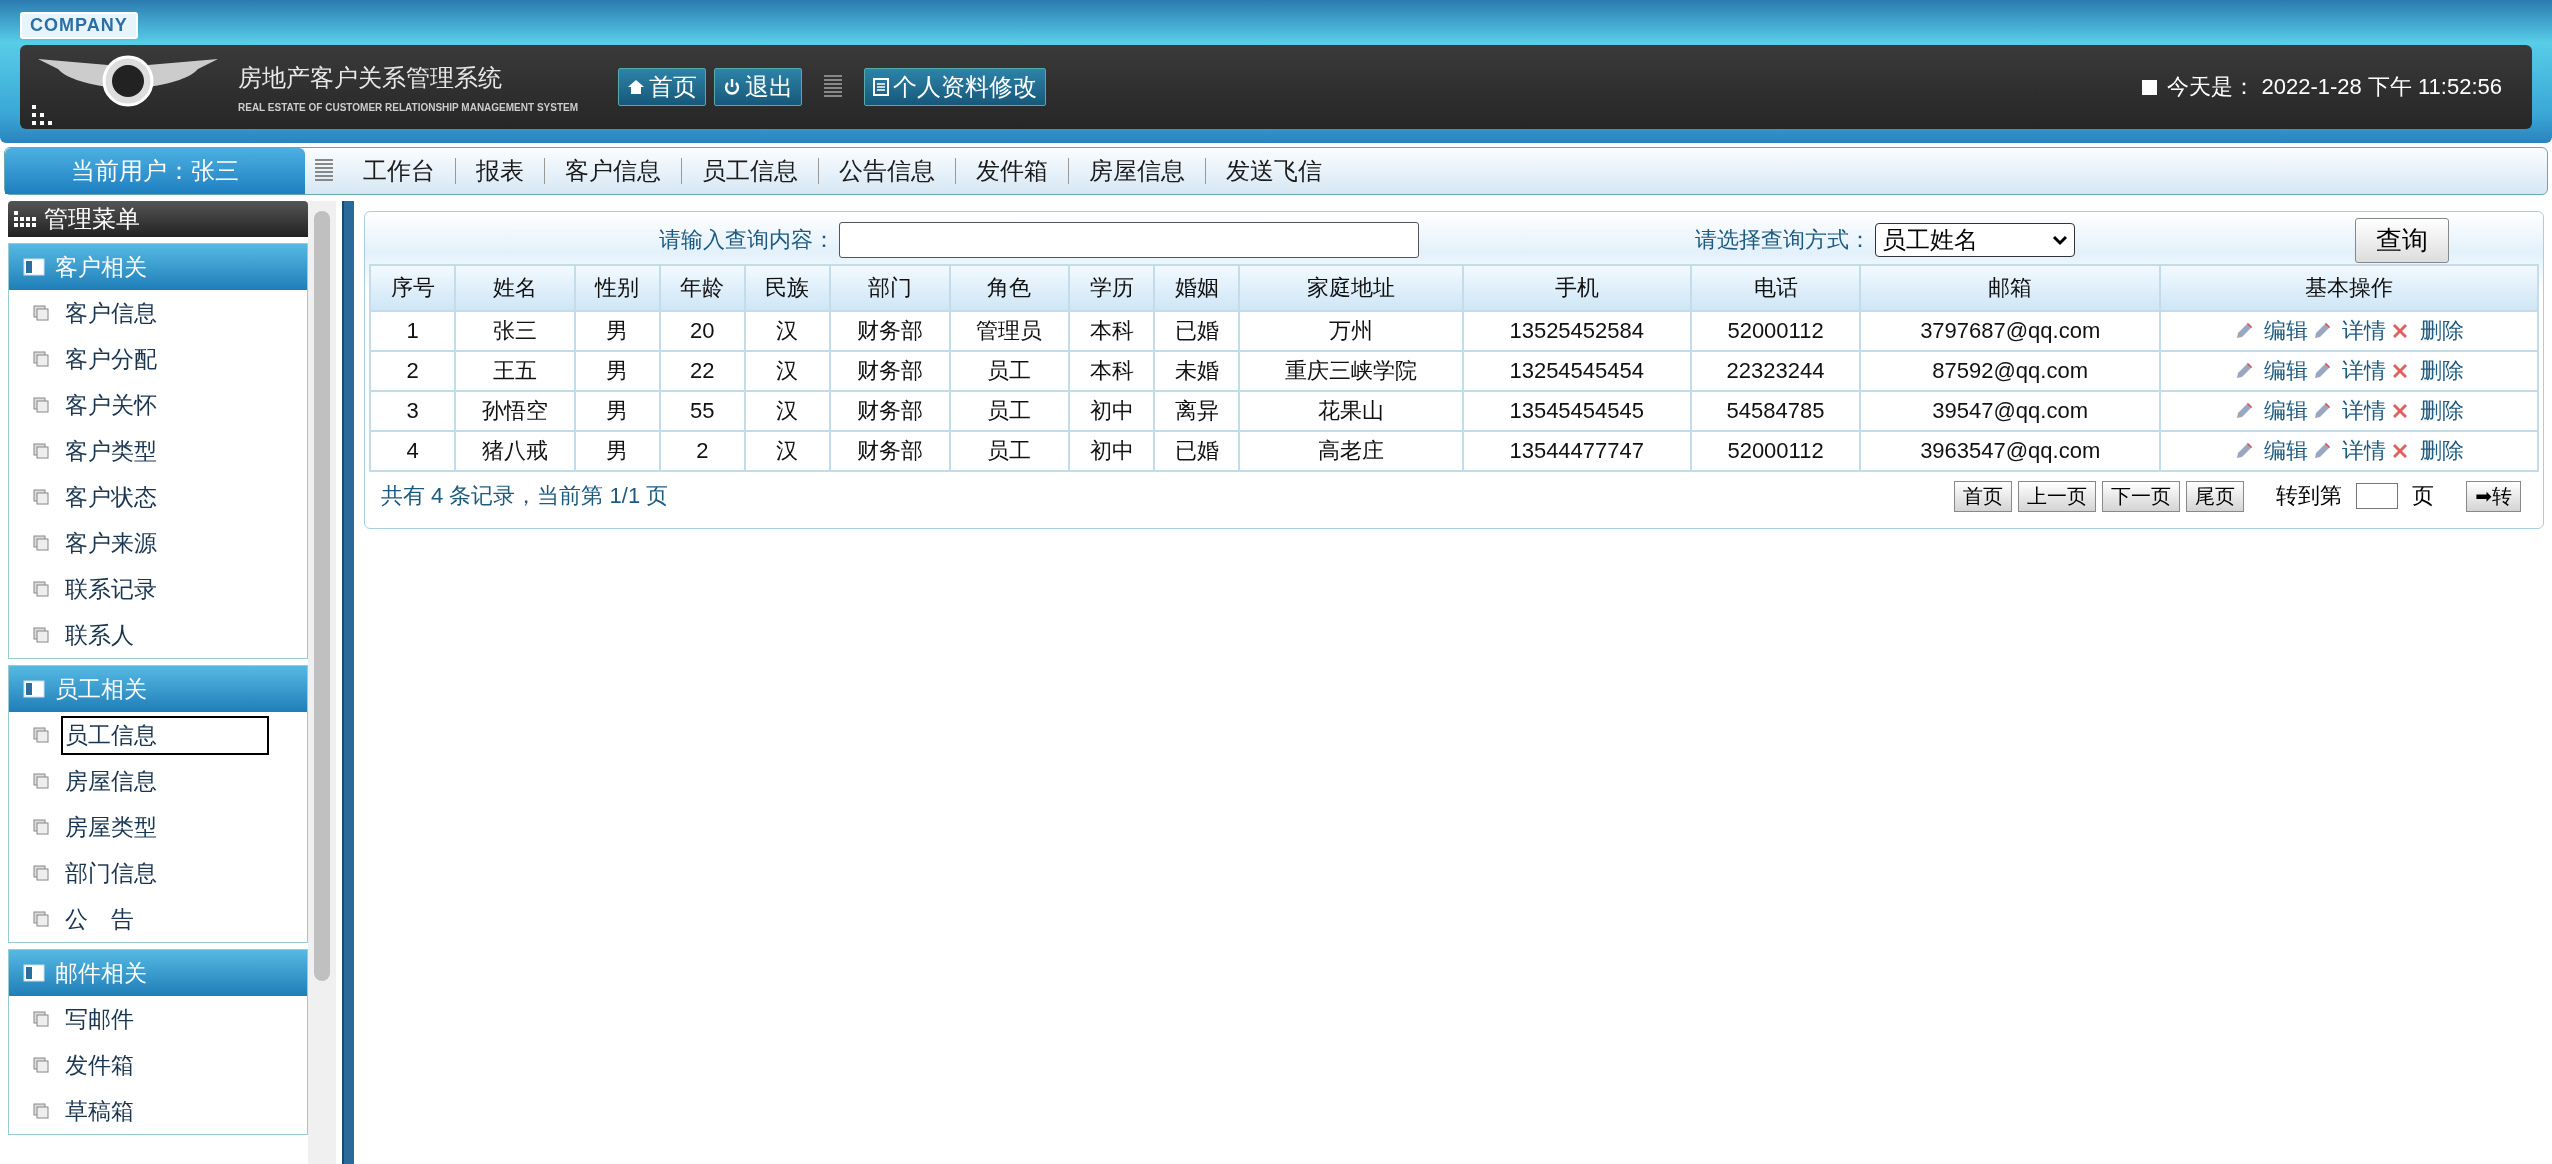 This screenshot has height=1164, width=2552. I want to click on header-button: 个人资料修改, so click(955, 87).